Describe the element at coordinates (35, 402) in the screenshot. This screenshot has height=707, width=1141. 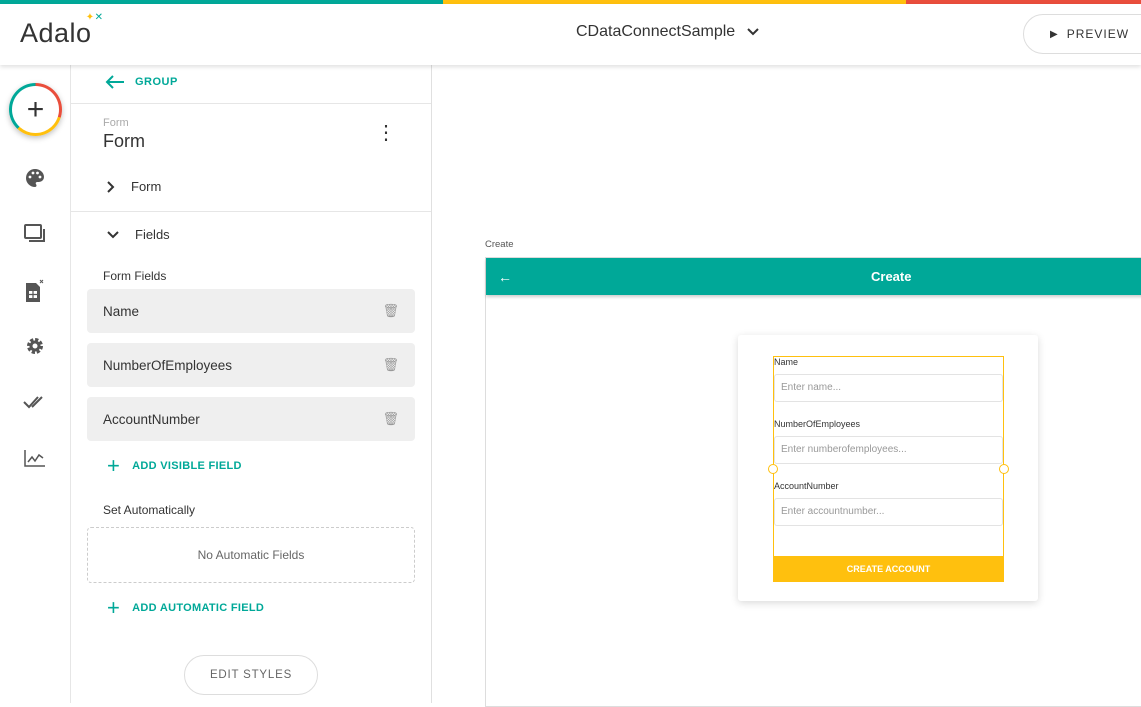
I see `publish-icon` at that location.